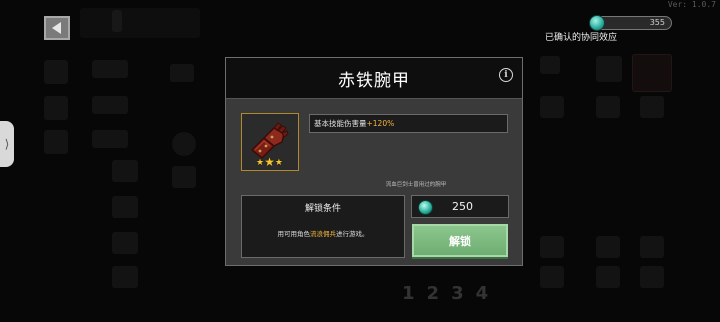 Image resolution: width=720 pixels, height=322 pixels. What do you see at coordinates (581, 36) in the screenshot?
I see `synergy-label: 已确认的协同效应` at bounding box center [581, 36].